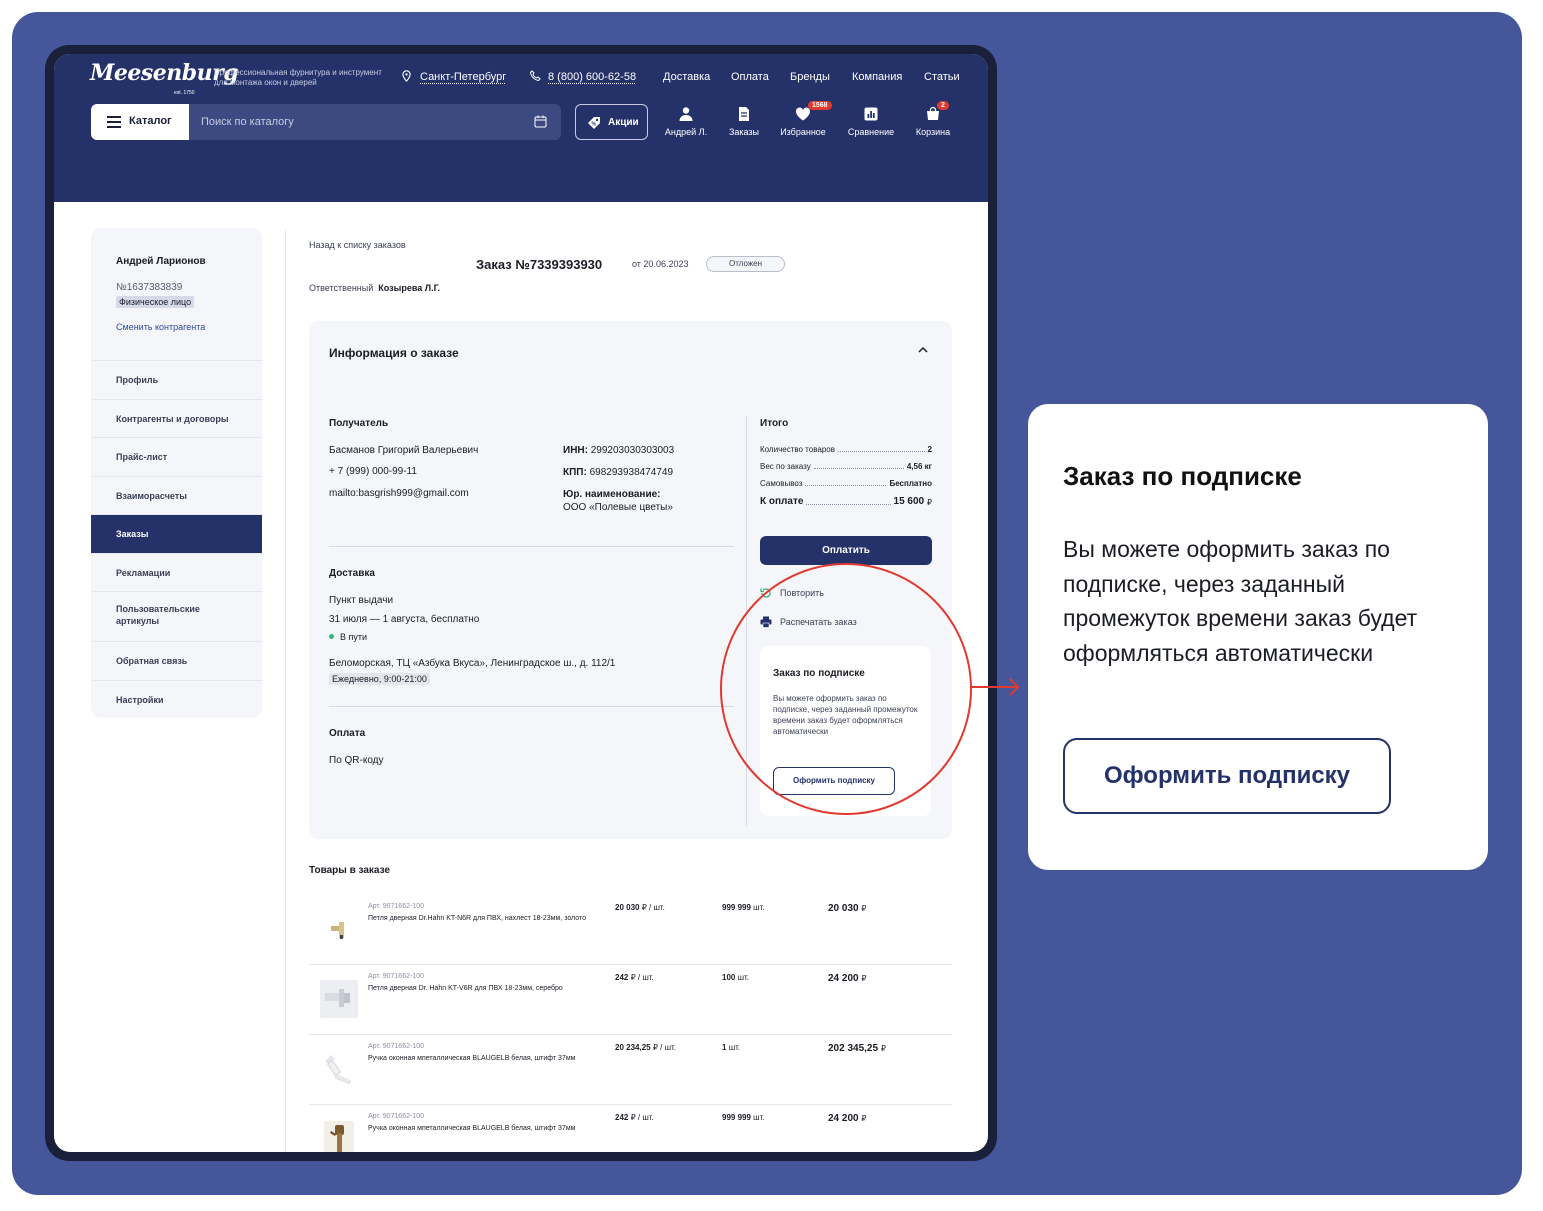 The image size is (1543, 1211). I want to click on sidebar-item-claims: Рекламации, so click(176, 572).